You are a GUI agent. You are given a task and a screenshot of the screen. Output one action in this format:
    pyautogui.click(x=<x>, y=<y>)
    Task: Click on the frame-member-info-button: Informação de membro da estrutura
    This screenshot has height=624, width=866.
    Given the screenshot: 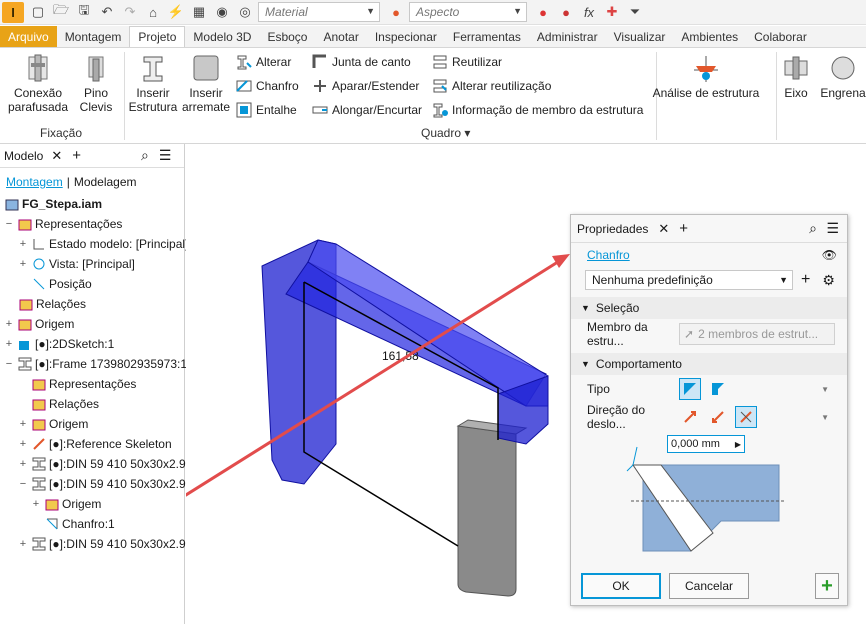 What is the action you would take?
    pyautogui.click(x=537, y=110)
    